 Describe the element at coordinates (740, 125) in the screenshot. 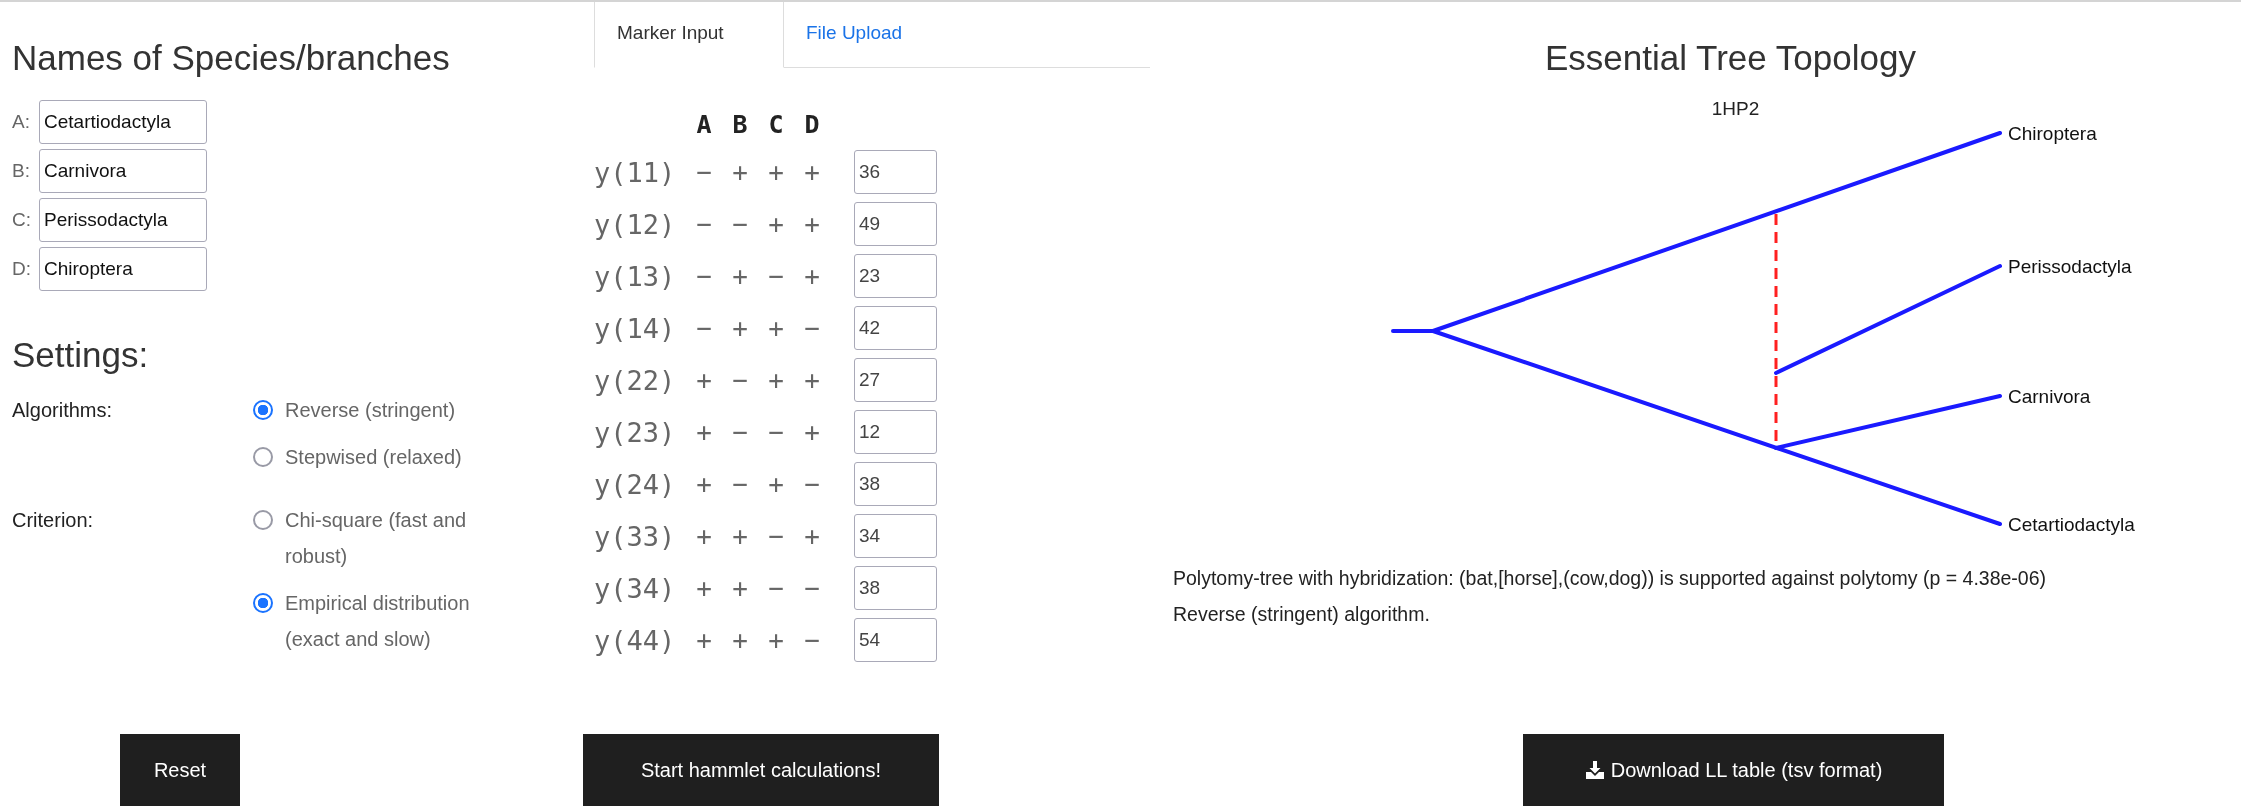

I see `column-header: B` at that location.